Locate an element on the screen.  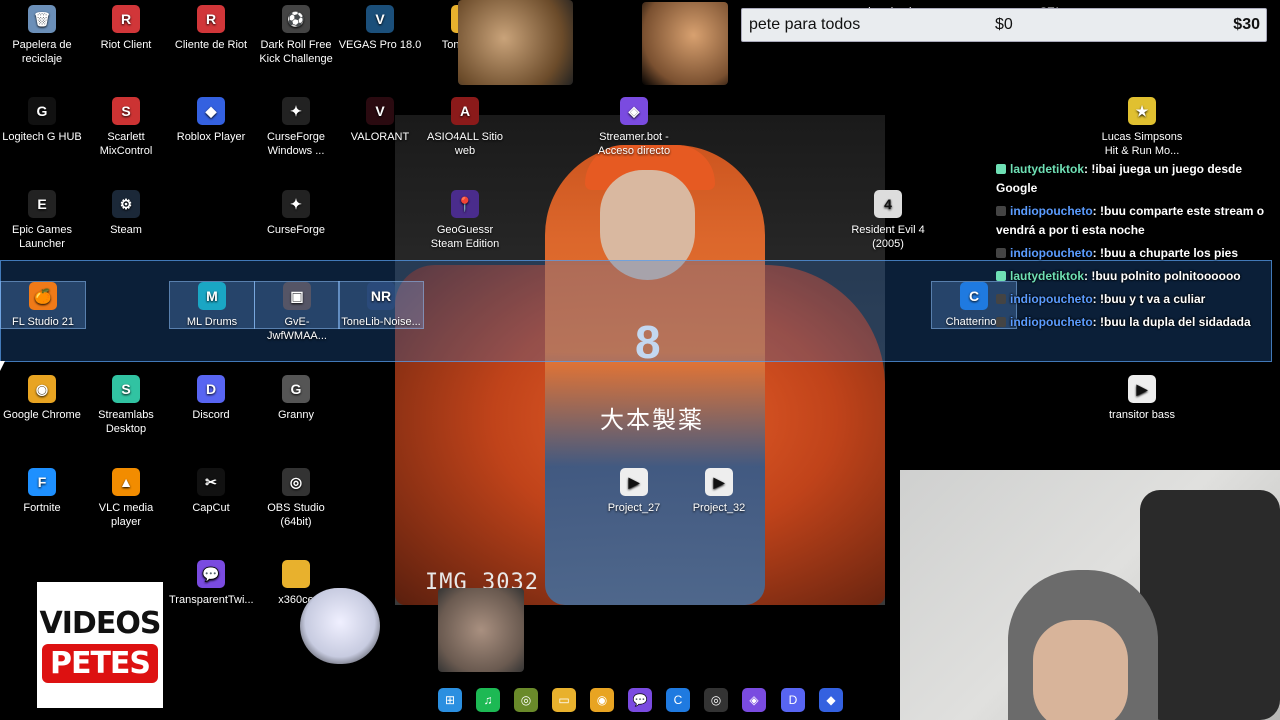
desktop-icon-steam: ⚙ Steam is located at coordinates (126, 213).